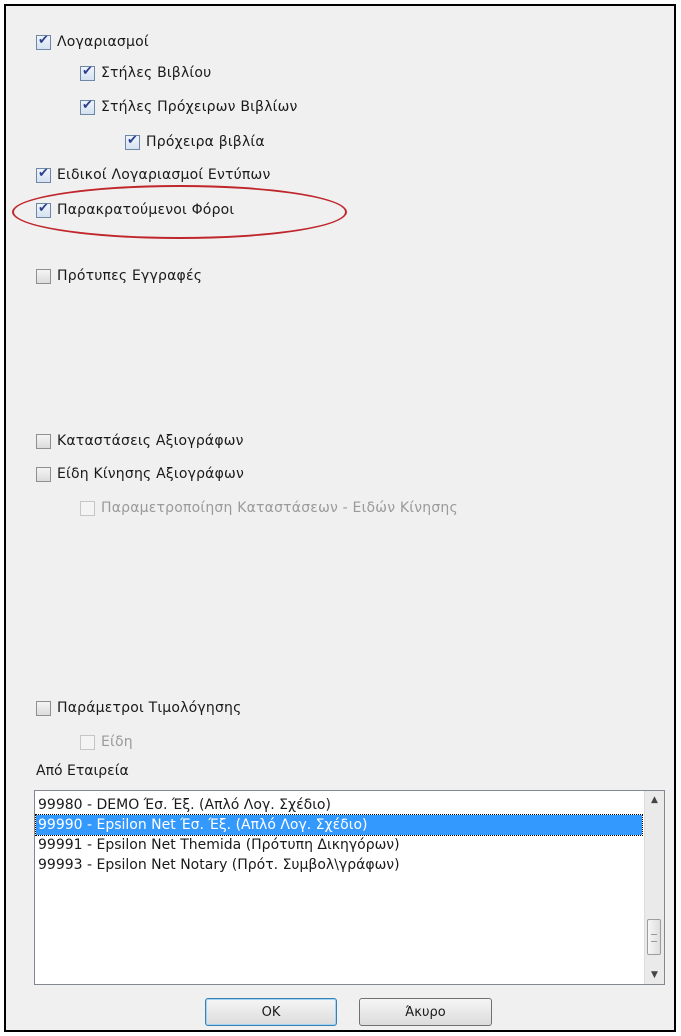 Image resolution: width=681 pixels, height=1036 pixels. Describe the element at coordinates (103, 42) in the screenshot. I see `option-label: Λογαριασμοί` at that location.